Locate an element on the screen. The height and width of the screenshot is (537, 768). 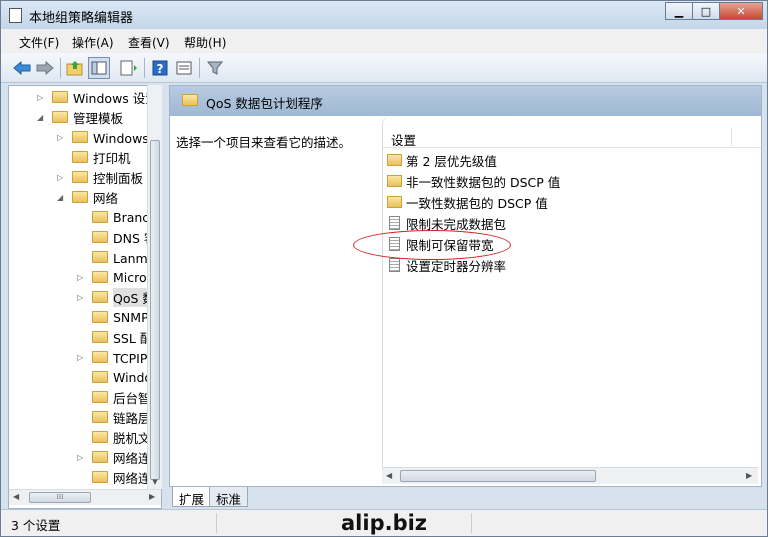
show-hide-tree-button is located at coordinates (99, 68).